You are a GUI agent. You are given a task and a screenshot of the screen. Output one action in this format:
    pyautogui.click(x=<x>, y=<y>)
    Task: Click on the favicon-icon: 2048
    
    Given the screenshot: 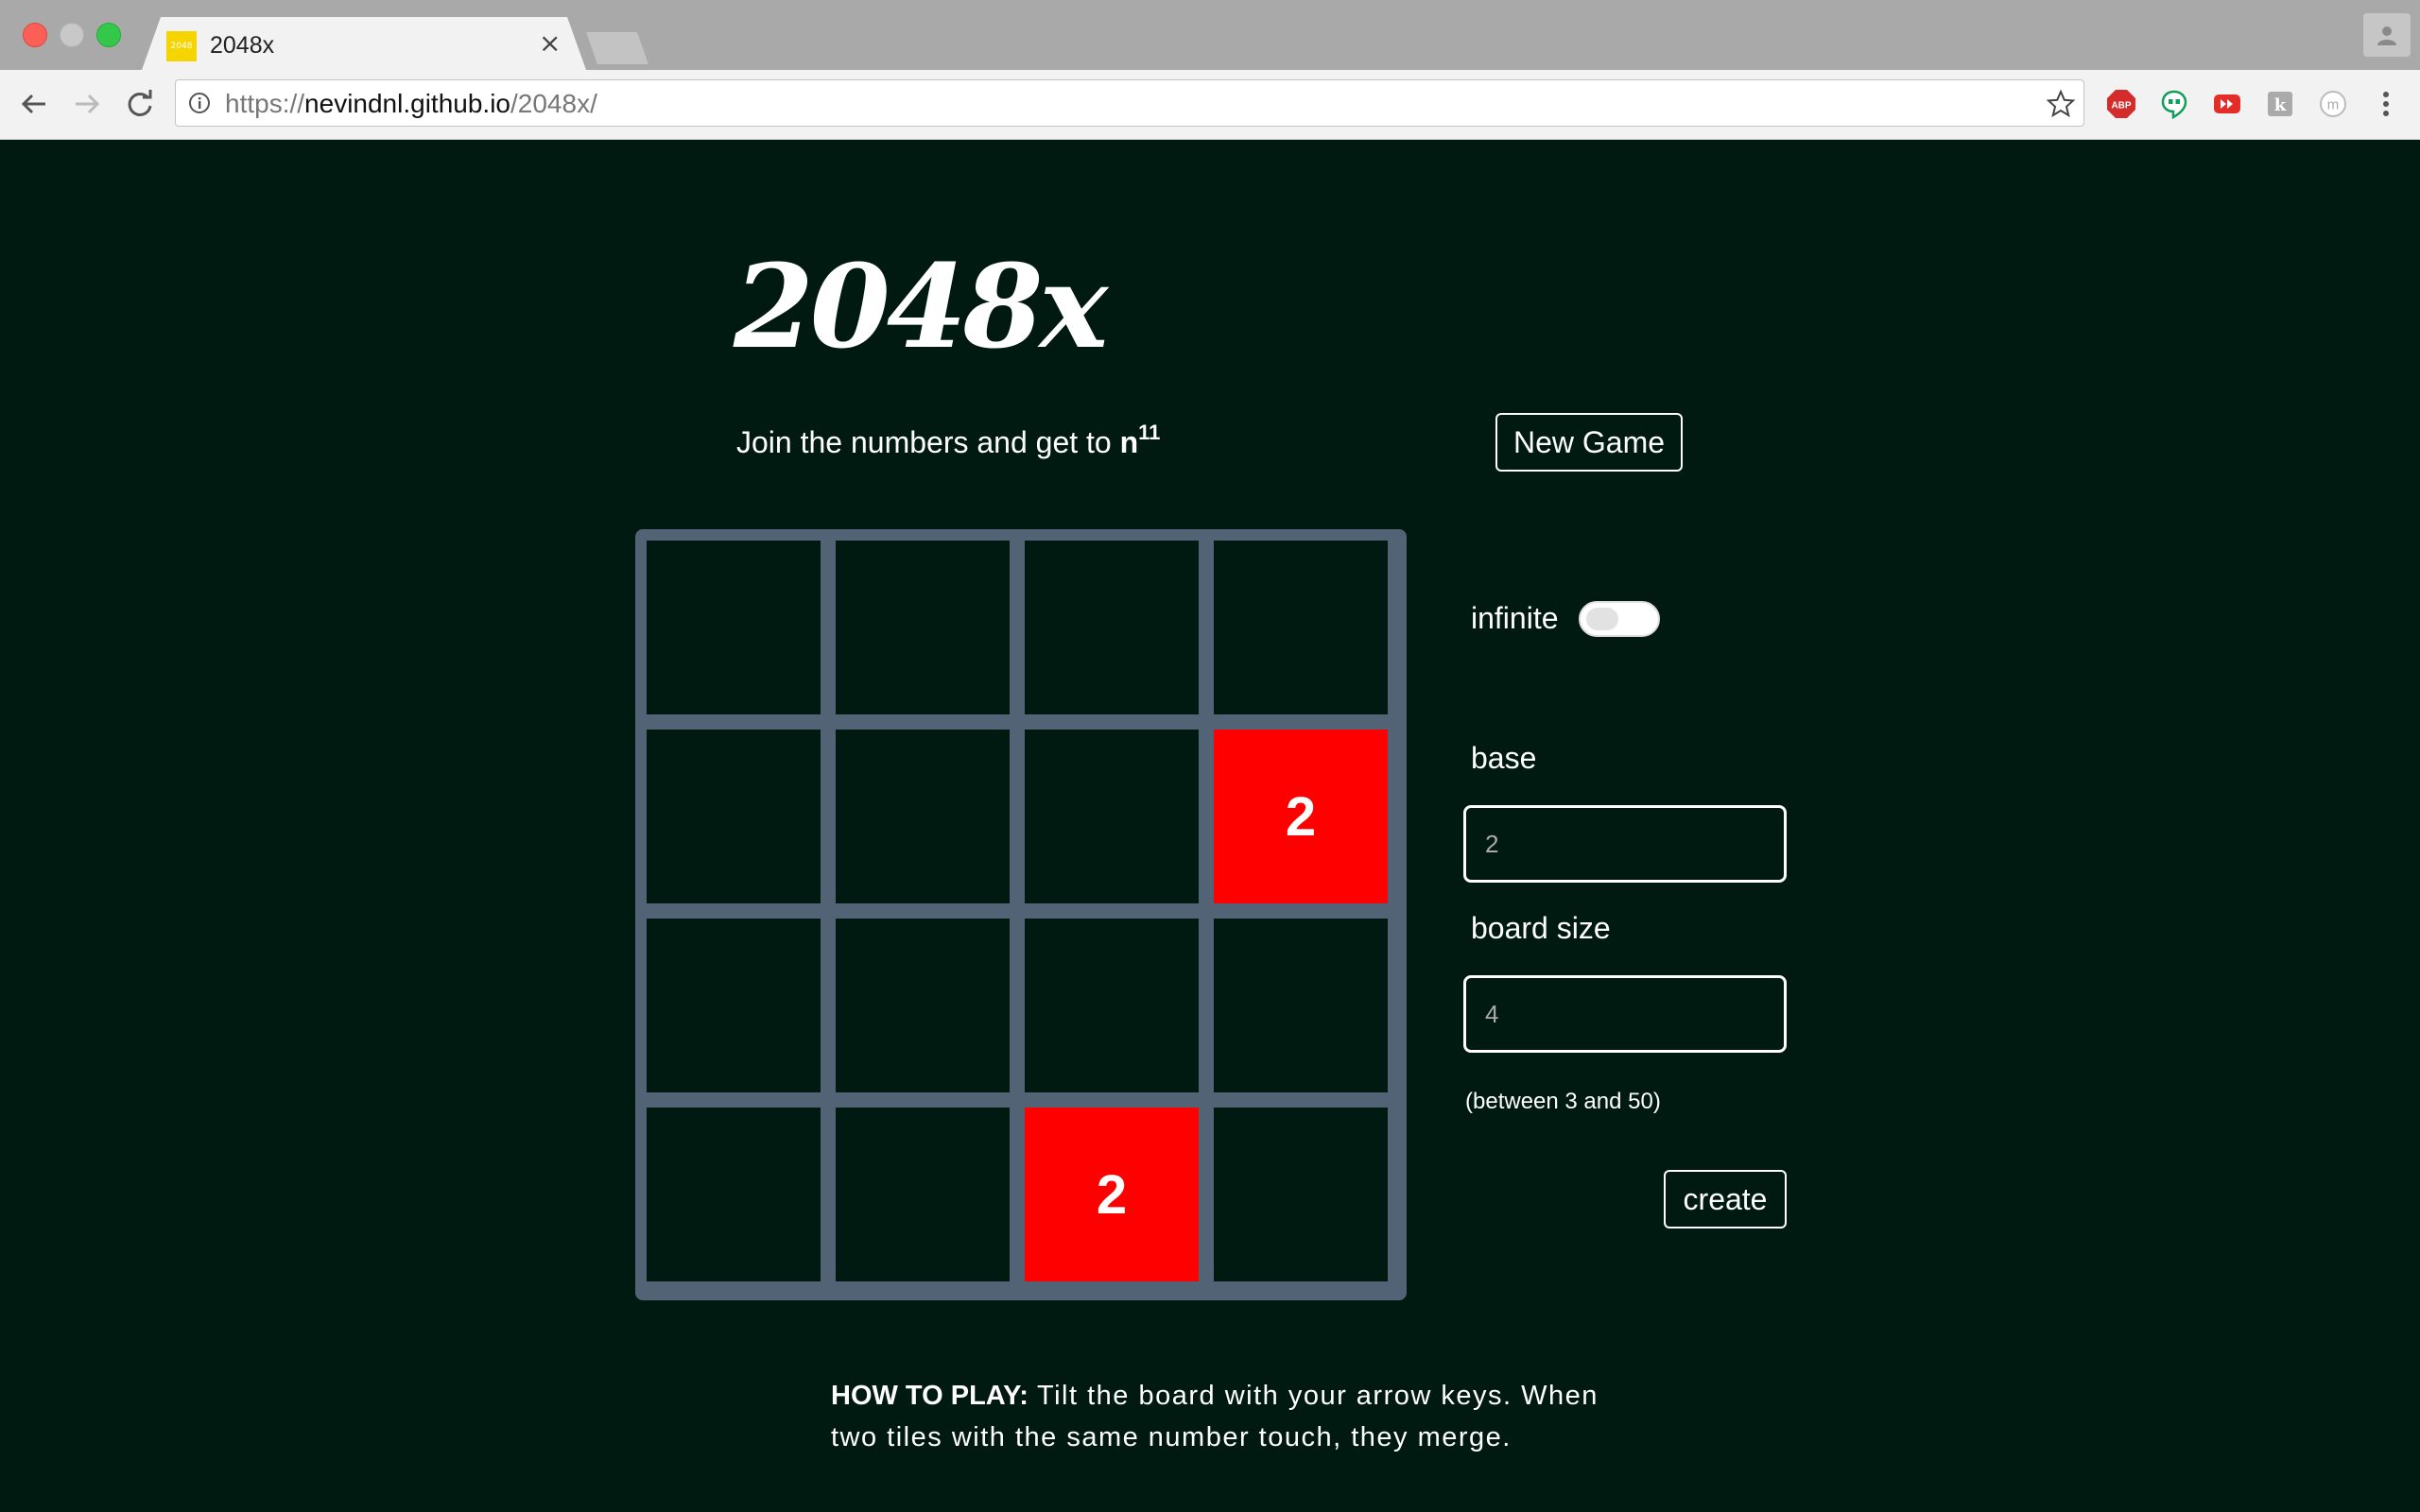 What is the action you would take?
    pyautogui.click(x=181, y=46)
    